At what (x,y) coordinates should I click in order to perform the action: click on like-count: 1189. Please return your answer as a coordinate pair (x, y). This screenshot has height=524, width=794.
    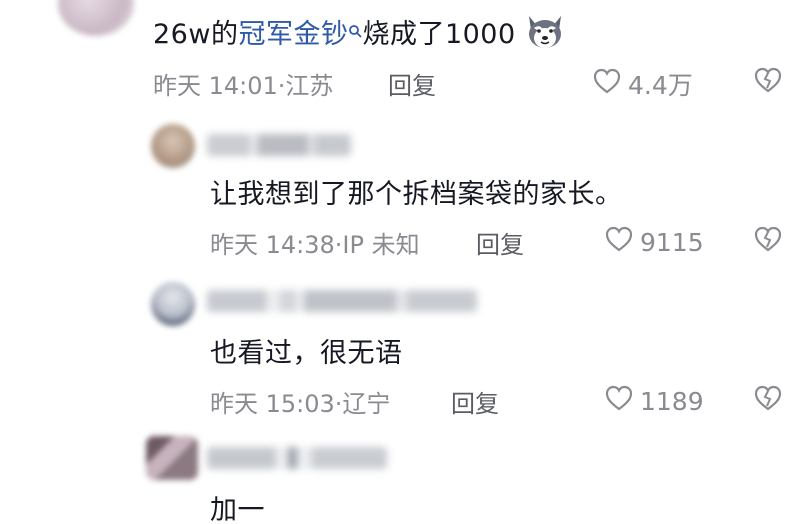
    Looking at the image, I should click on (672, 401).